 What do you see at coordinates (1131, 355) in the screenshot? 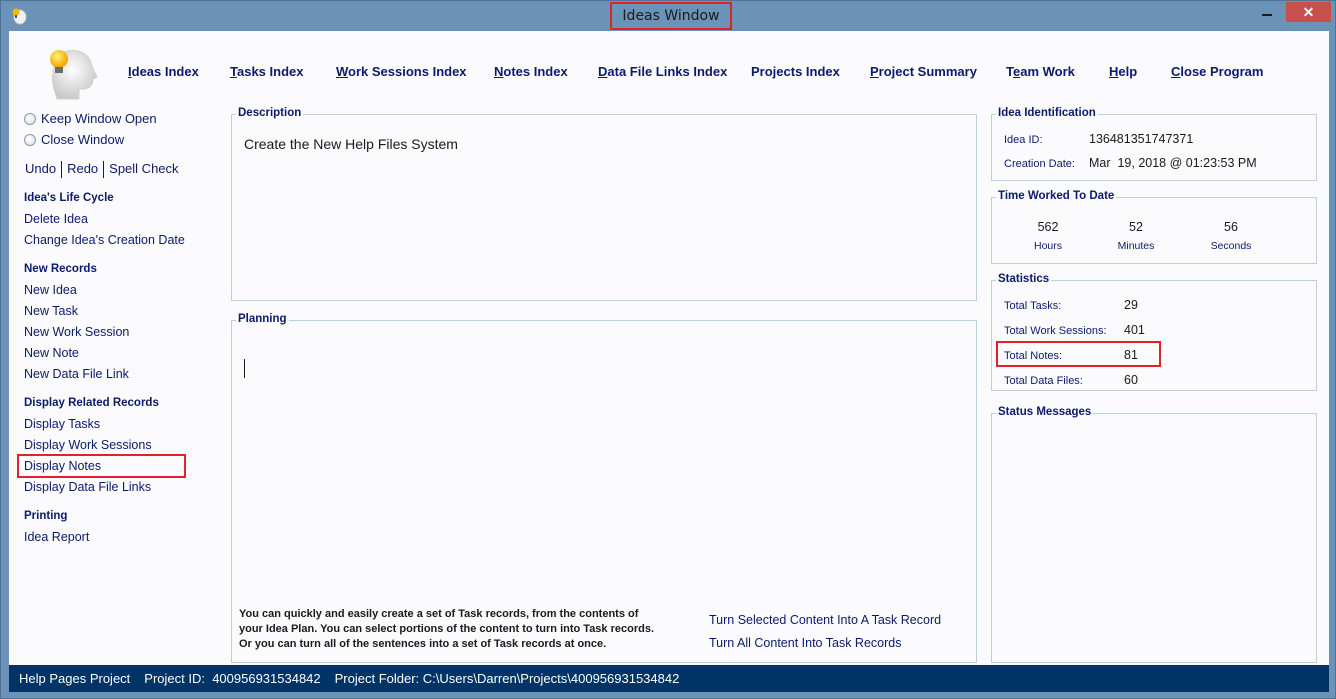
I see `total-notes-value: 81` at bounding box center [1131, 355].